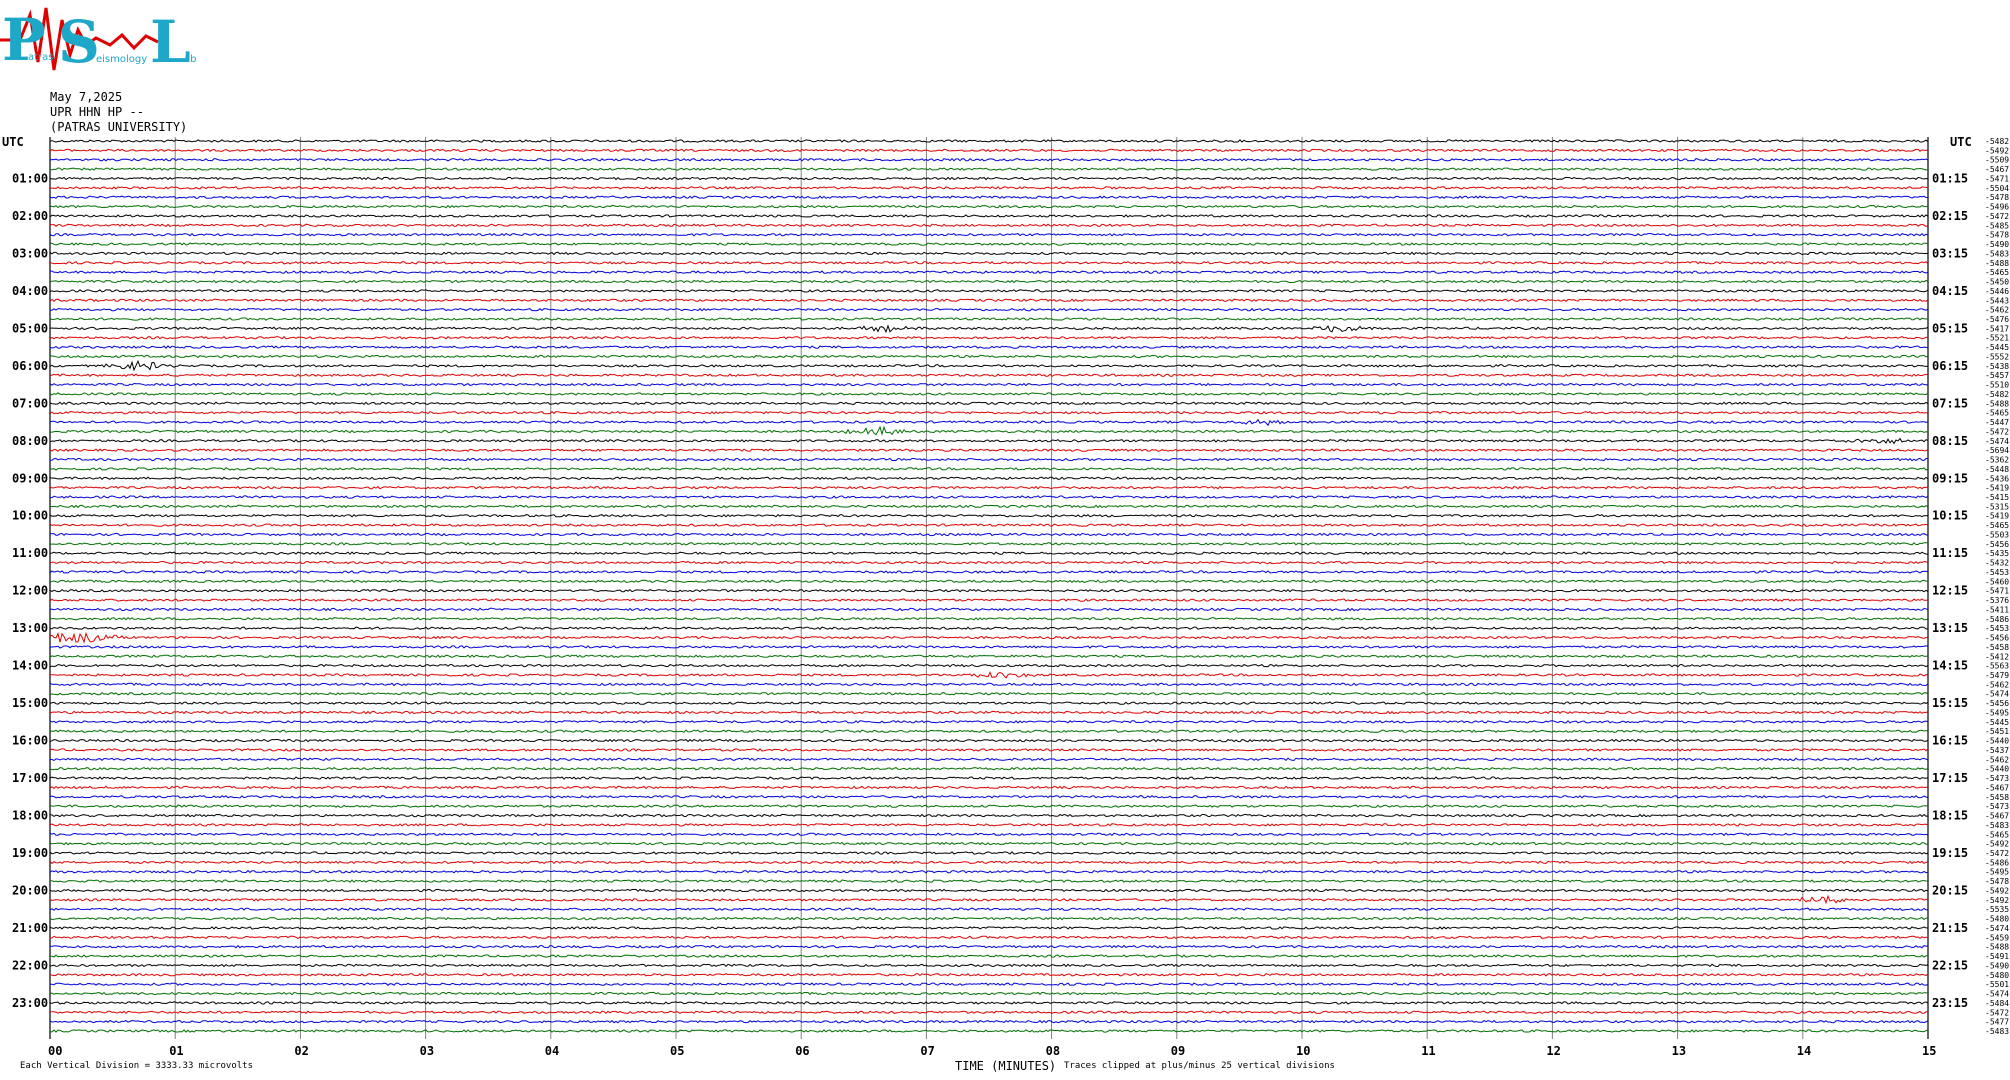 The height and width of the screenshot is (1080, 2010). Describe the element at coordinates (13, 142) in the screenshot. I see `utc-label-left: UTC` at that location.